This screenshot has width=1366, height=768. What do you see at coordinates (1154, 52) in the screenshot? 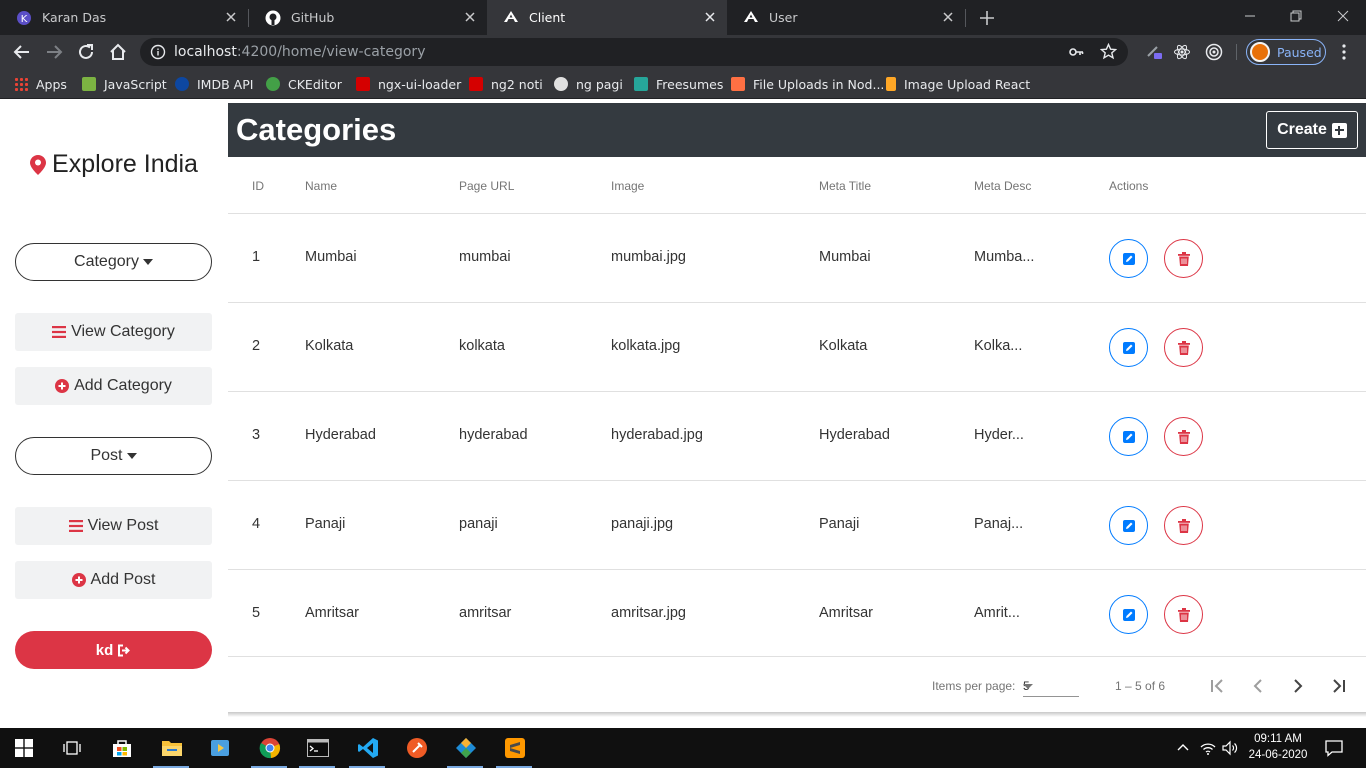
I see `extension-pen-icon` at bounding box center [1154, 52].